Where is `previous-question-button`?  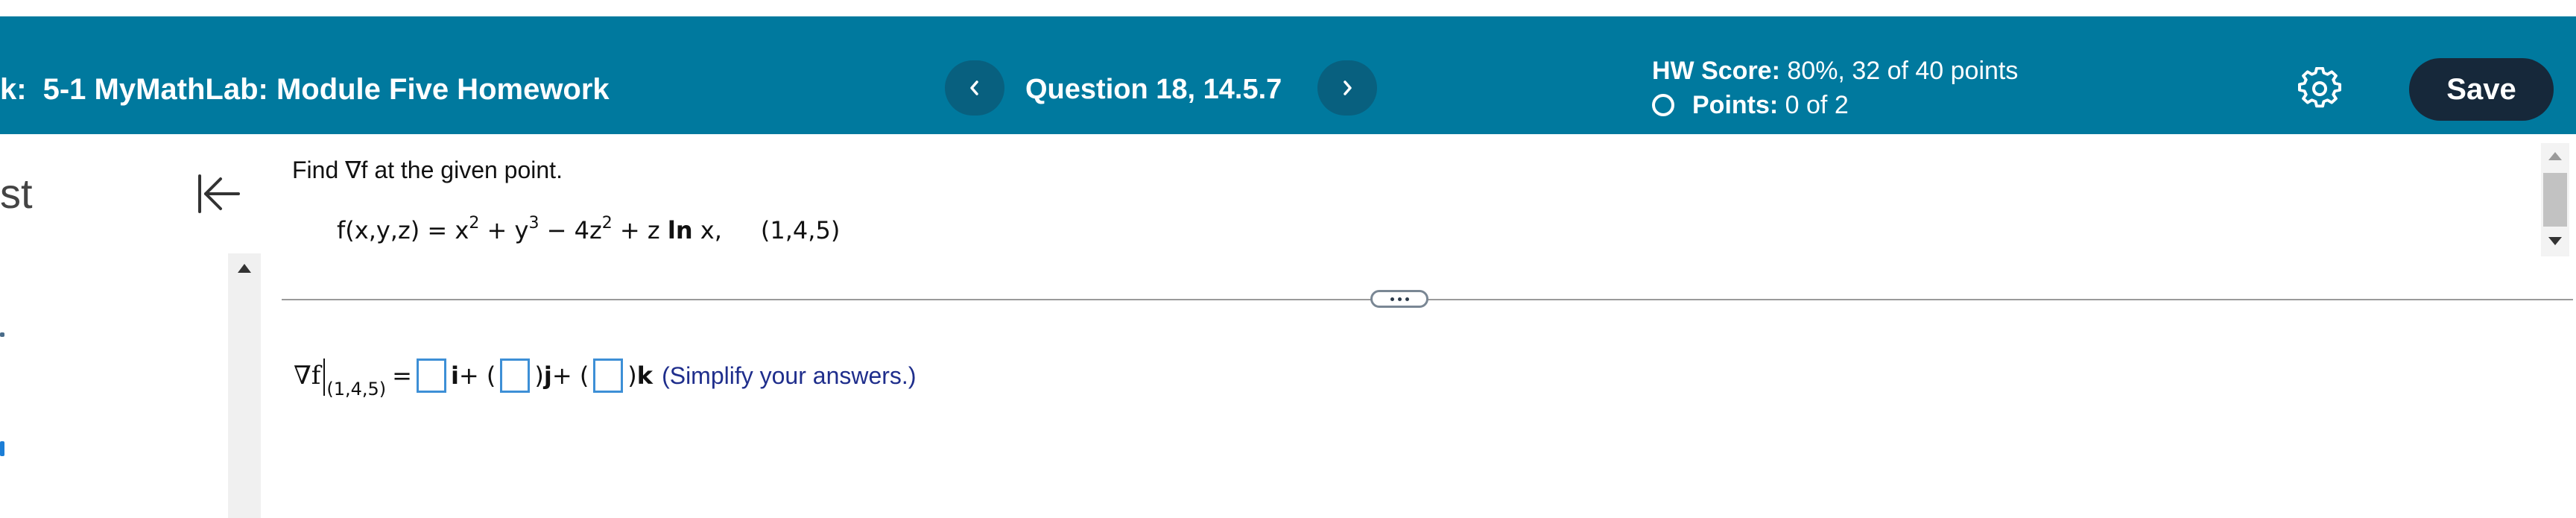 previous-question-button is located at coordinates (974, 88).